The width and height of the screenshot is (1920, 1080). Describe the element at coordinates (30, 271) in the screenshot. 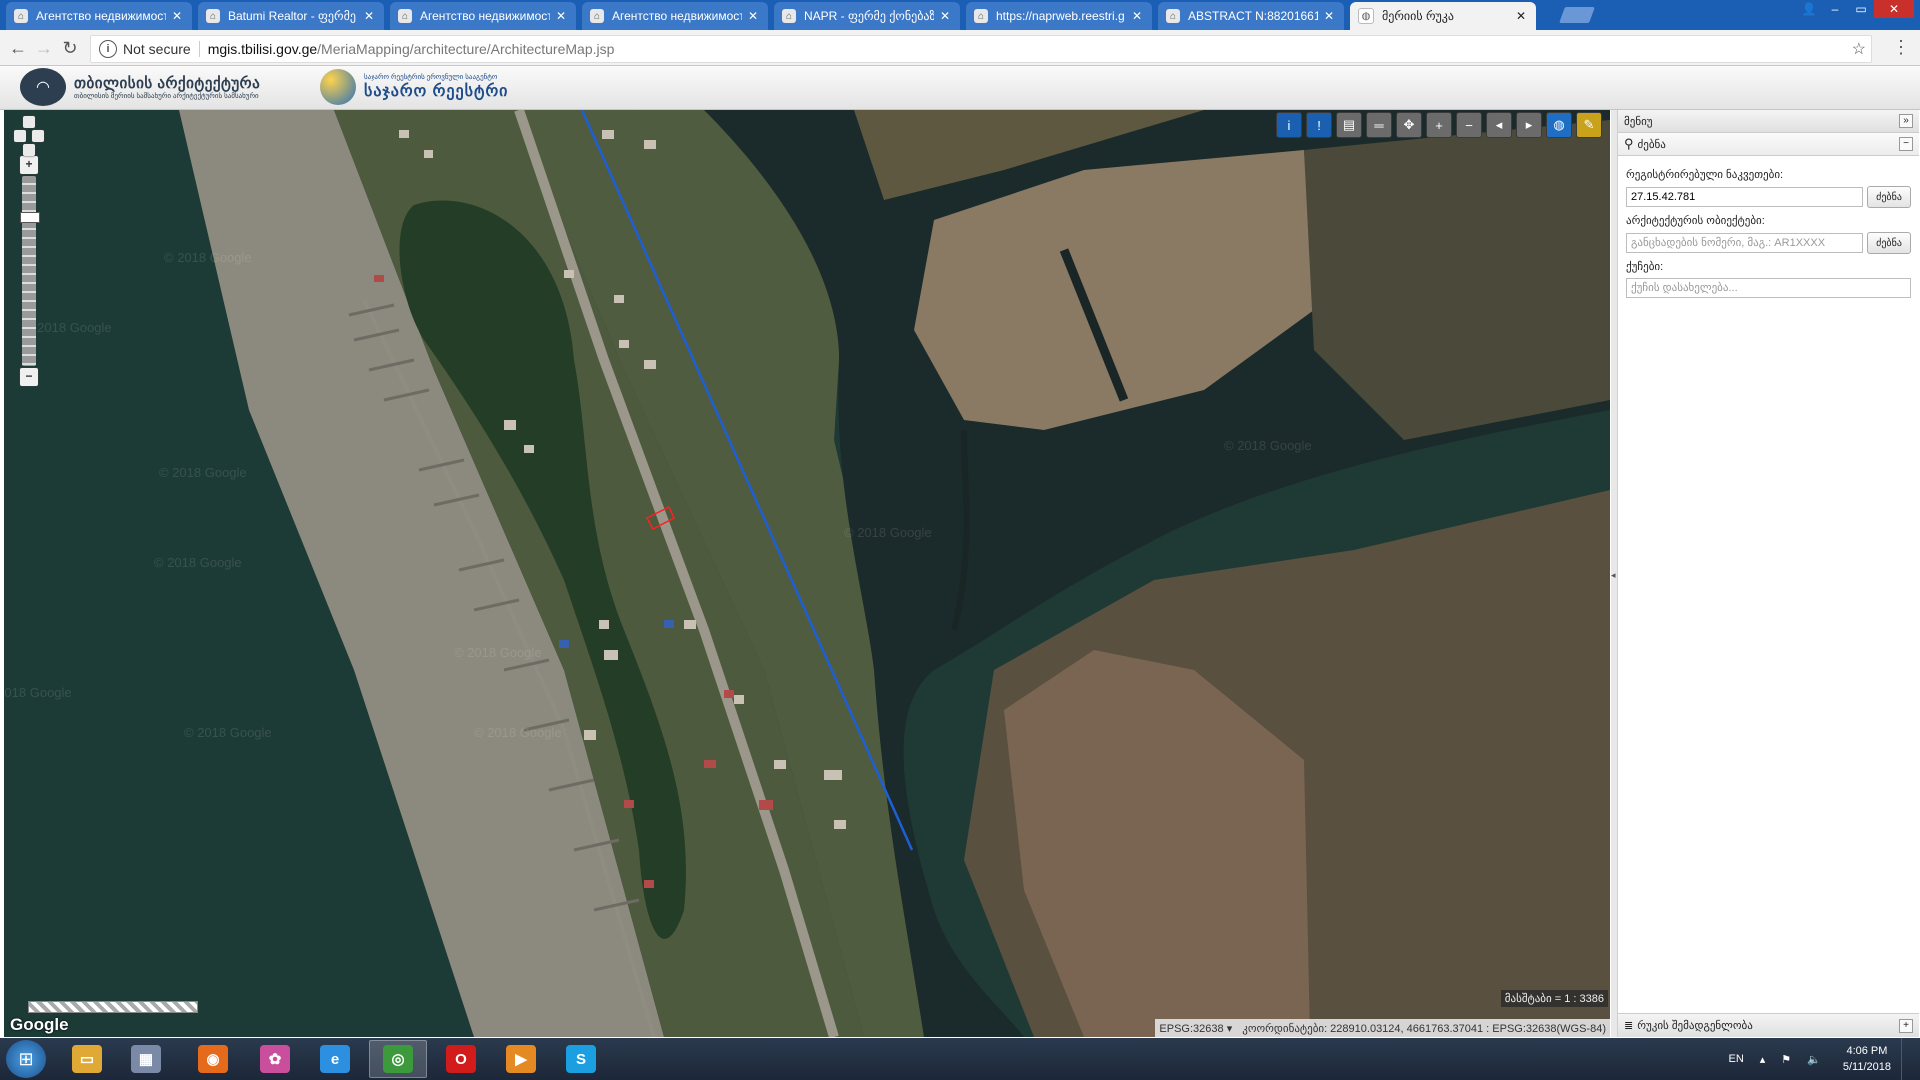

I see `zoom-slider` at that location.